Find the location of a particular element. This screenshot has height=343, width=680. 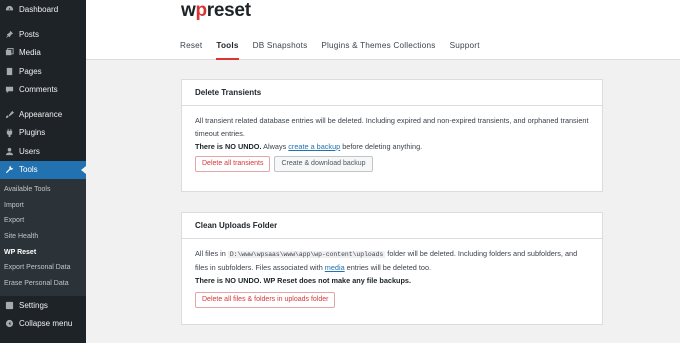

settings-icon is located at coordinates (9, 305).